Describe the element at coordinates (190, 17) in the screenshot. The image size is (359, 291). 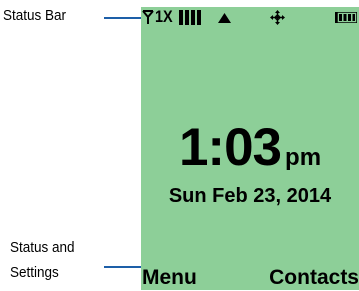
I see `signal-bars-icon` at that location.